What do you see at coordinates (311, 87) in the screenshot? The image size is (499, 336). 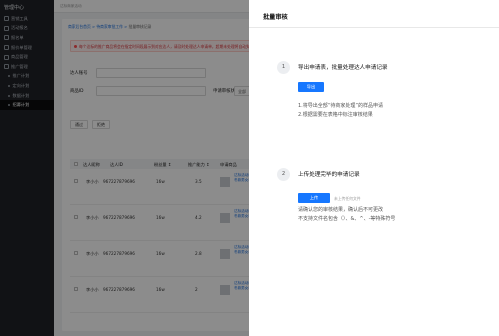 I see `export-button: 导出` at bounding box center [311, 87].